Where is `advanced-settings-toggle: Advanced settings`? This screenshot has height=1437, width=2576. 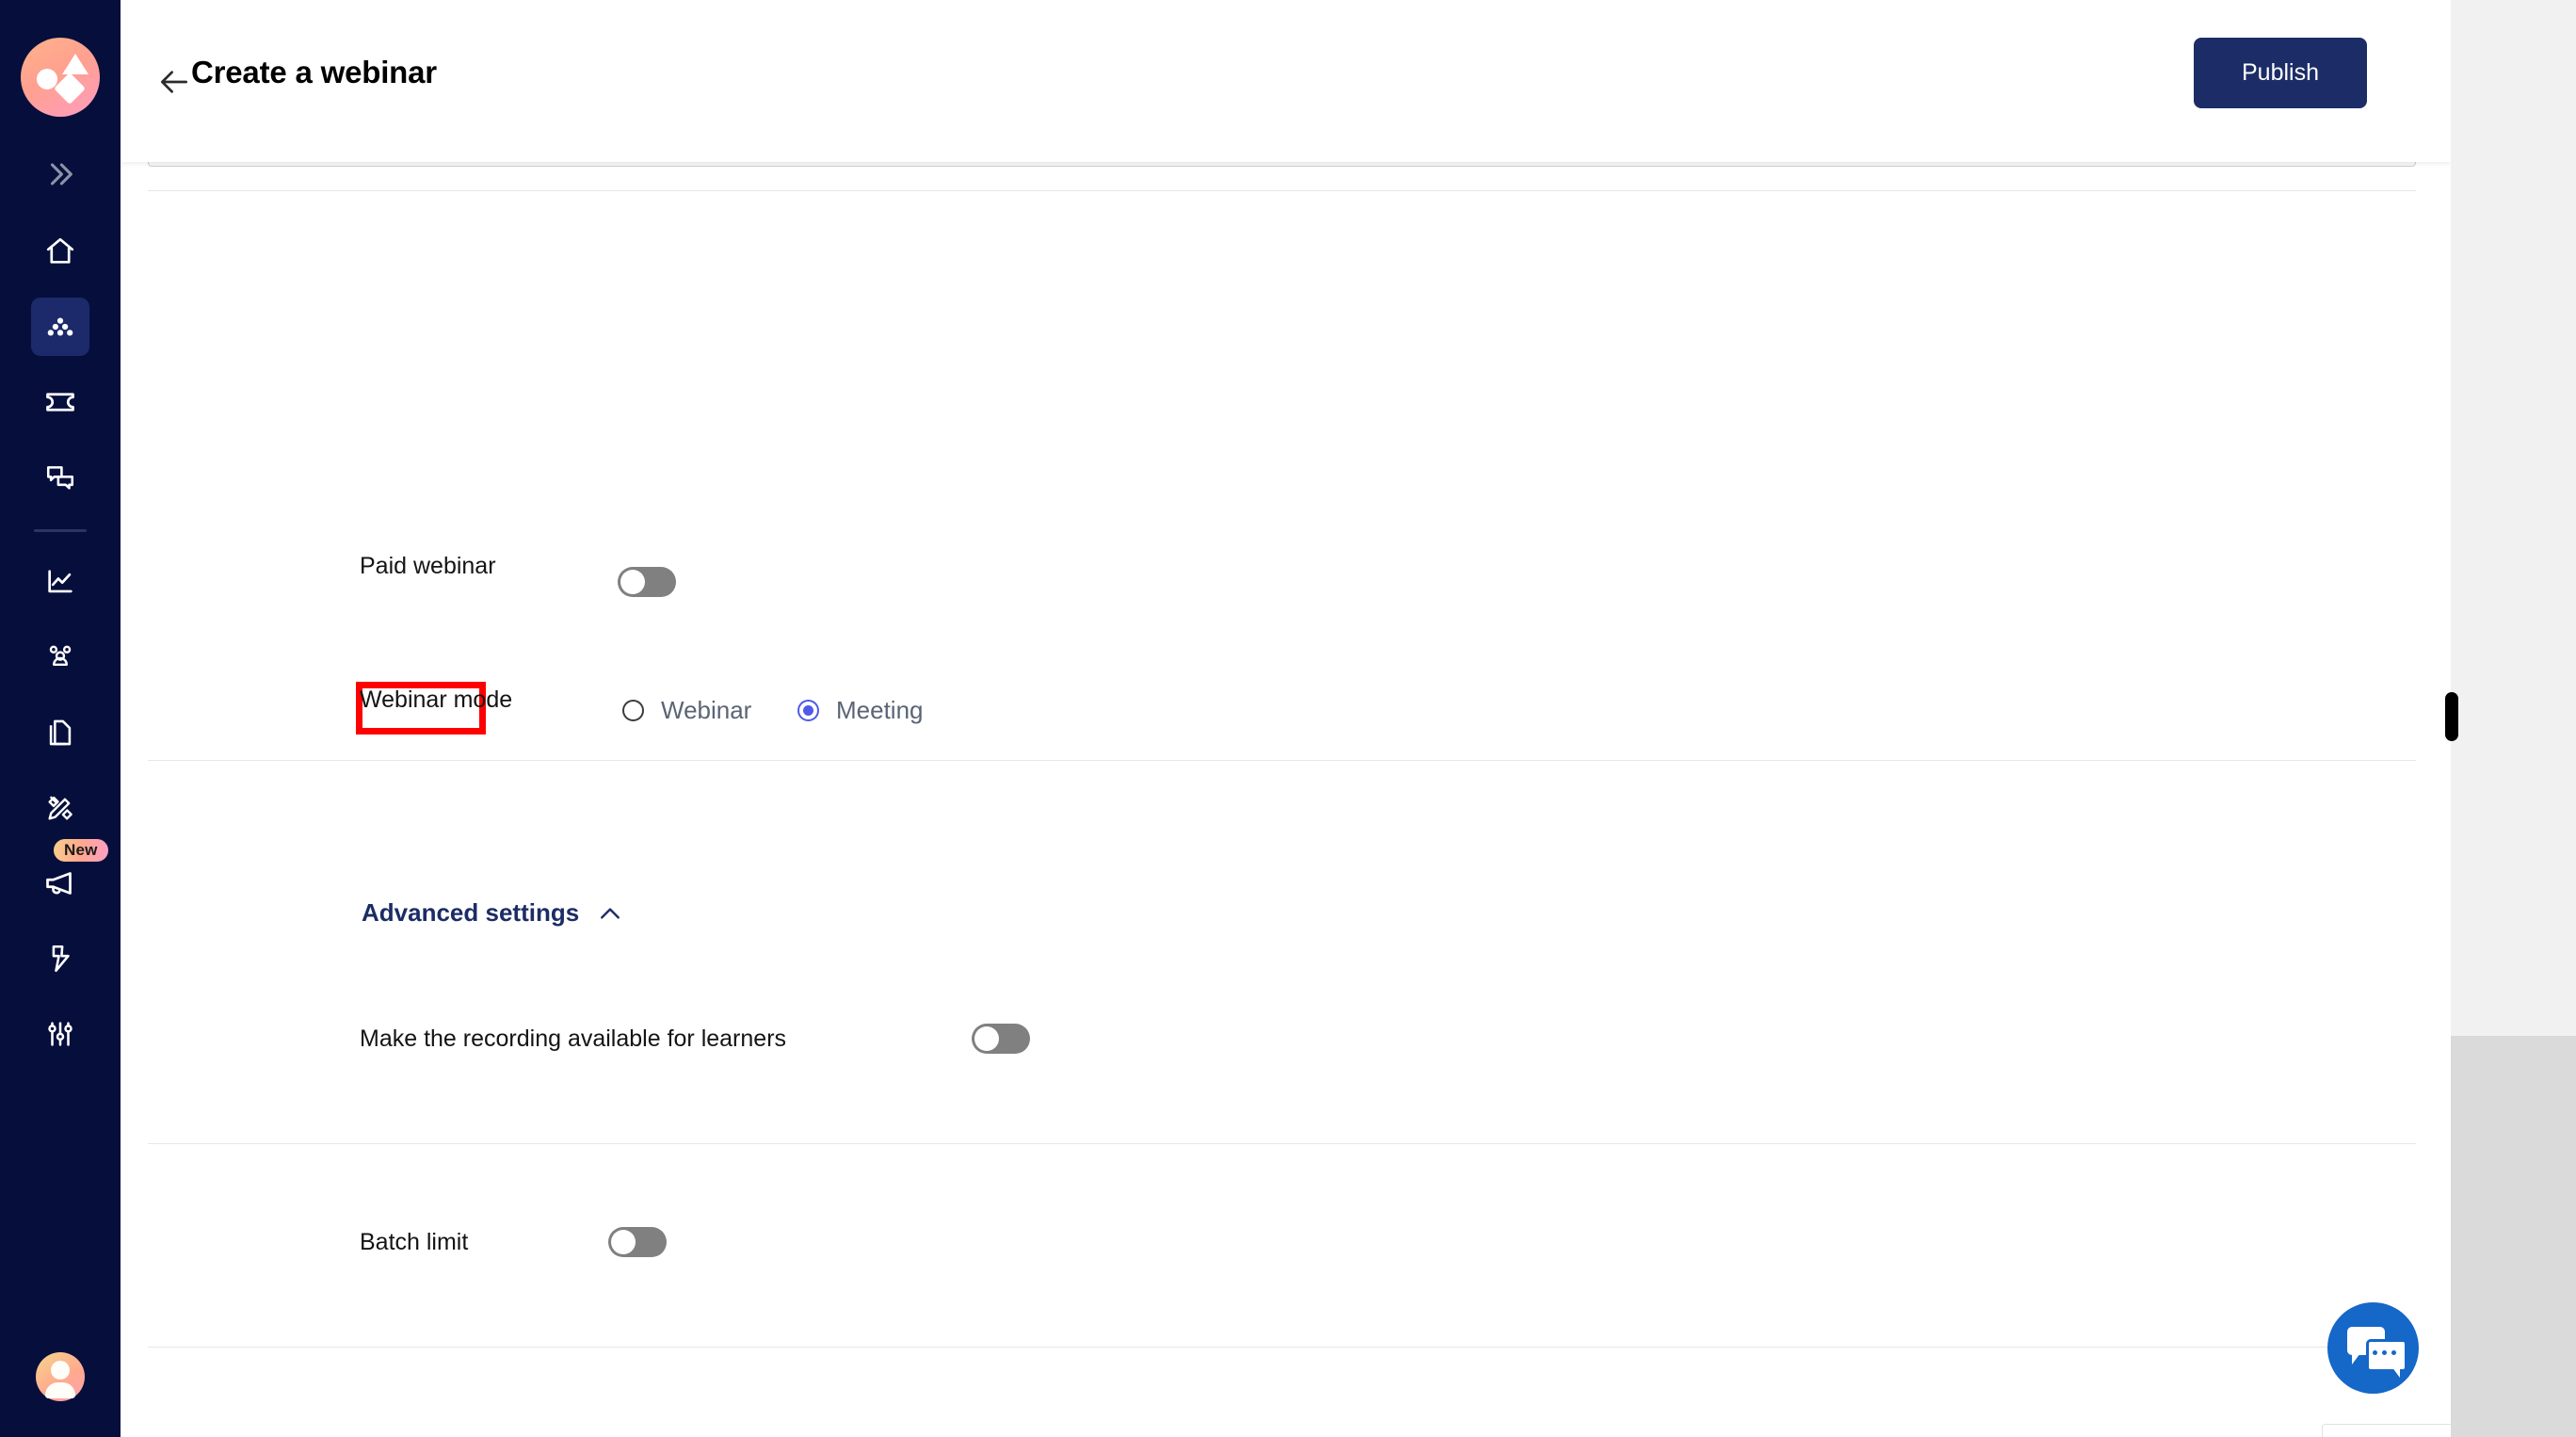 advanced-settings-toggle: Advanced settings is located at coordinates (493, 913).